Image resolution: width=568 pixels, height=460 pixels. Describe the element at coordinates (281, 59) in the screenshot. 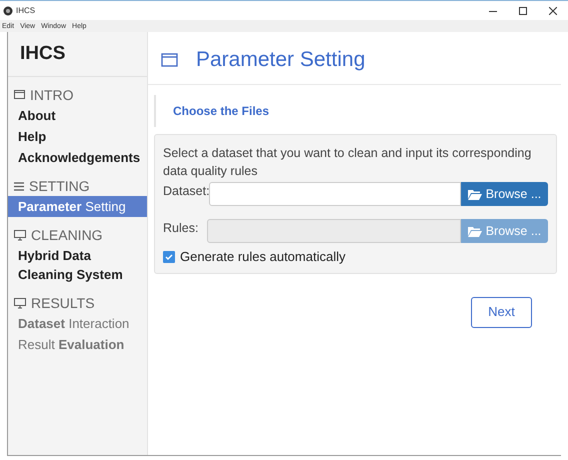

I see `page-title: Parameter Setting` at that location.